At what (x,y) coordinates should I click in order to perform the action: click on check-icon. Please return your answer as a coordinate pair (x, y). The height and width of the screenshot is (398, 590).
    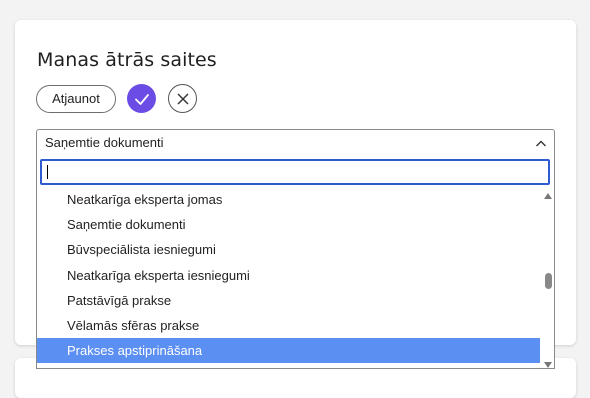
    Looking at the image, I should click on (141, 99).